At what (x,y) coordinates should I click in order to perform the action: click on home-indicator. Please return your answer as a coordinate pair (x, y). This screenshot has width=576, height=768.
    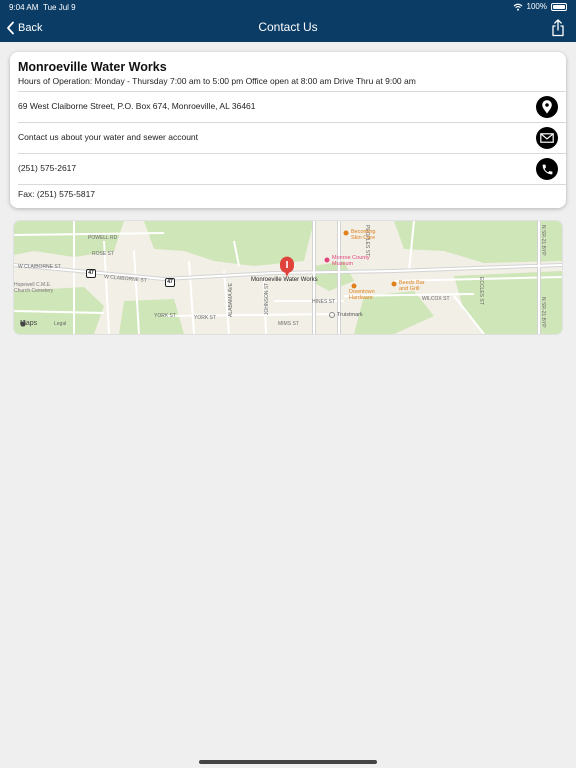
    Looking at the image, I should click on (288, 762).